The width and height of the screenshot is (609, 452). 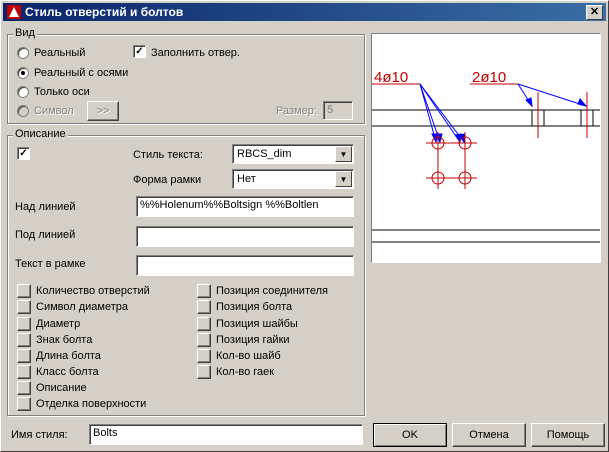 I want to click on insert-diameter-label: Диаметр, so click(x=58, y=324).